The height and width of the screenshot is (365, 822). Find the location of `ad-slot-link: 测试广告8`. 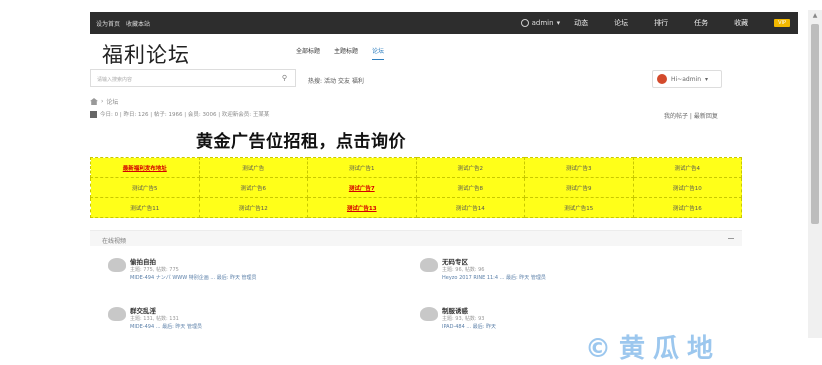

ad-slot-link: 测试广告8 is located at coordinates (470, 187).